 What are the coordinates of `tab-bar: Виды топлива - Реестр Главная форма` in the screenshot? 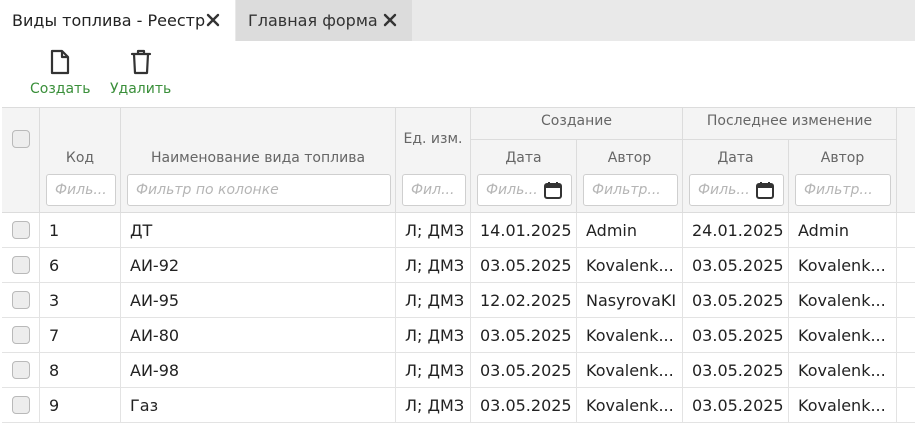 It's located at (457, 20).